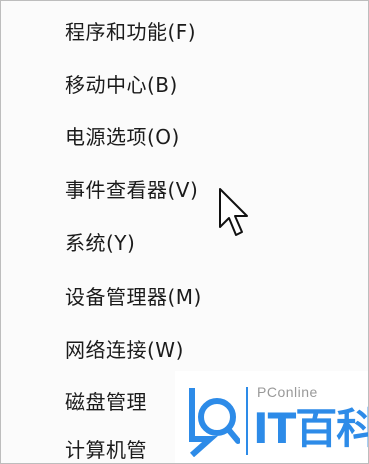 This screenshot has height=464, width=369. Describe the element at coordinates (122, 137) in the screenshot. I see `menu-item-power-options: 电源选项(O)` at that location.